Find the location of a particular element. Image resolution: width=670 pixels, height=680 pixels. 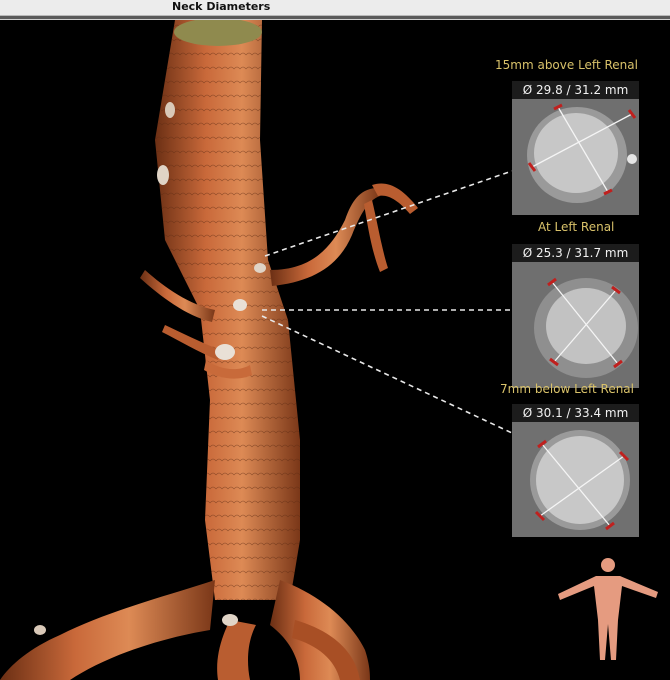

diameter-readout-above: Ø 29.8 / 31.2 mm is located at coordinates (575, 90).